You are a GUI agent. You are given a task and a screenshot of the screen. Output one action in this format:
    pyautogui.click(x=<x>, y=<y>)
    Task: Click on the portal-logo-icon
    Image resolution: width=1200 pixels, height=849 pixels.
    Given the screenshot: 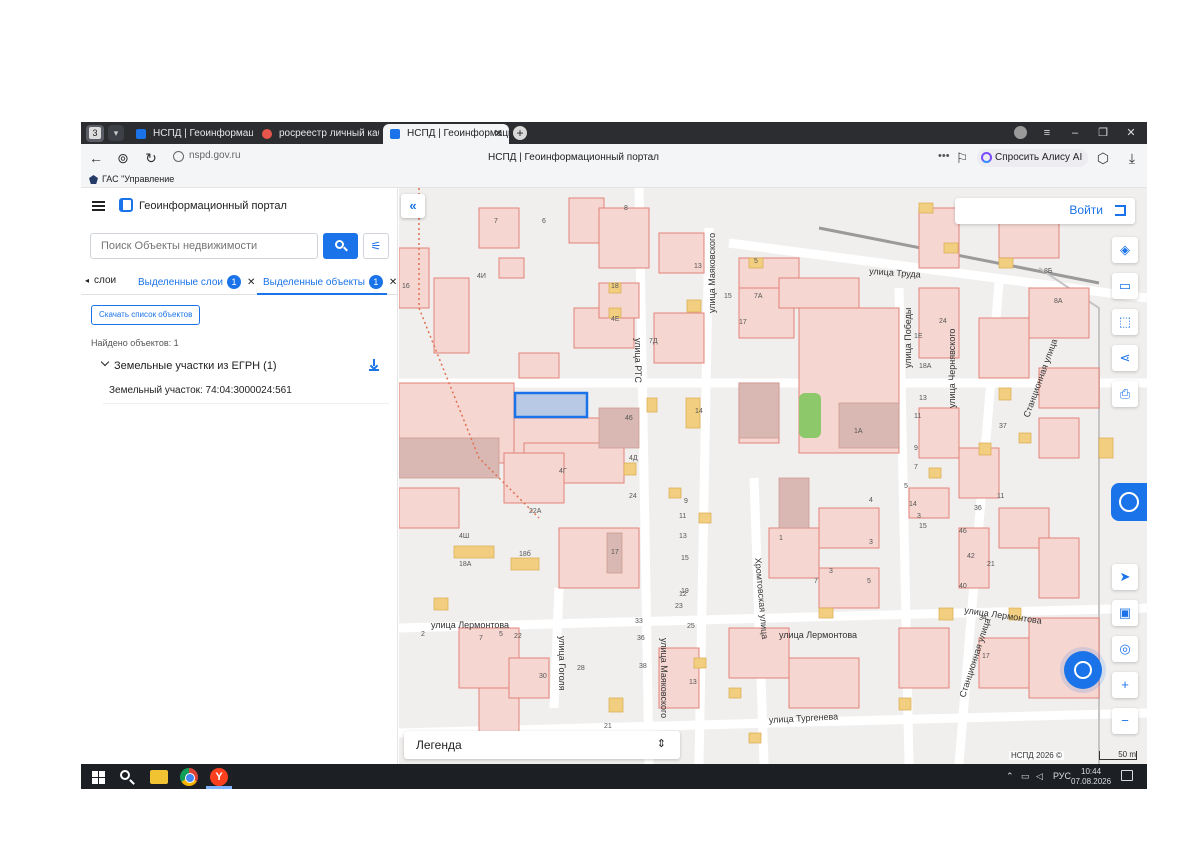 What is the action you would take?
    pyautogui.click(x=126, y=205)
    